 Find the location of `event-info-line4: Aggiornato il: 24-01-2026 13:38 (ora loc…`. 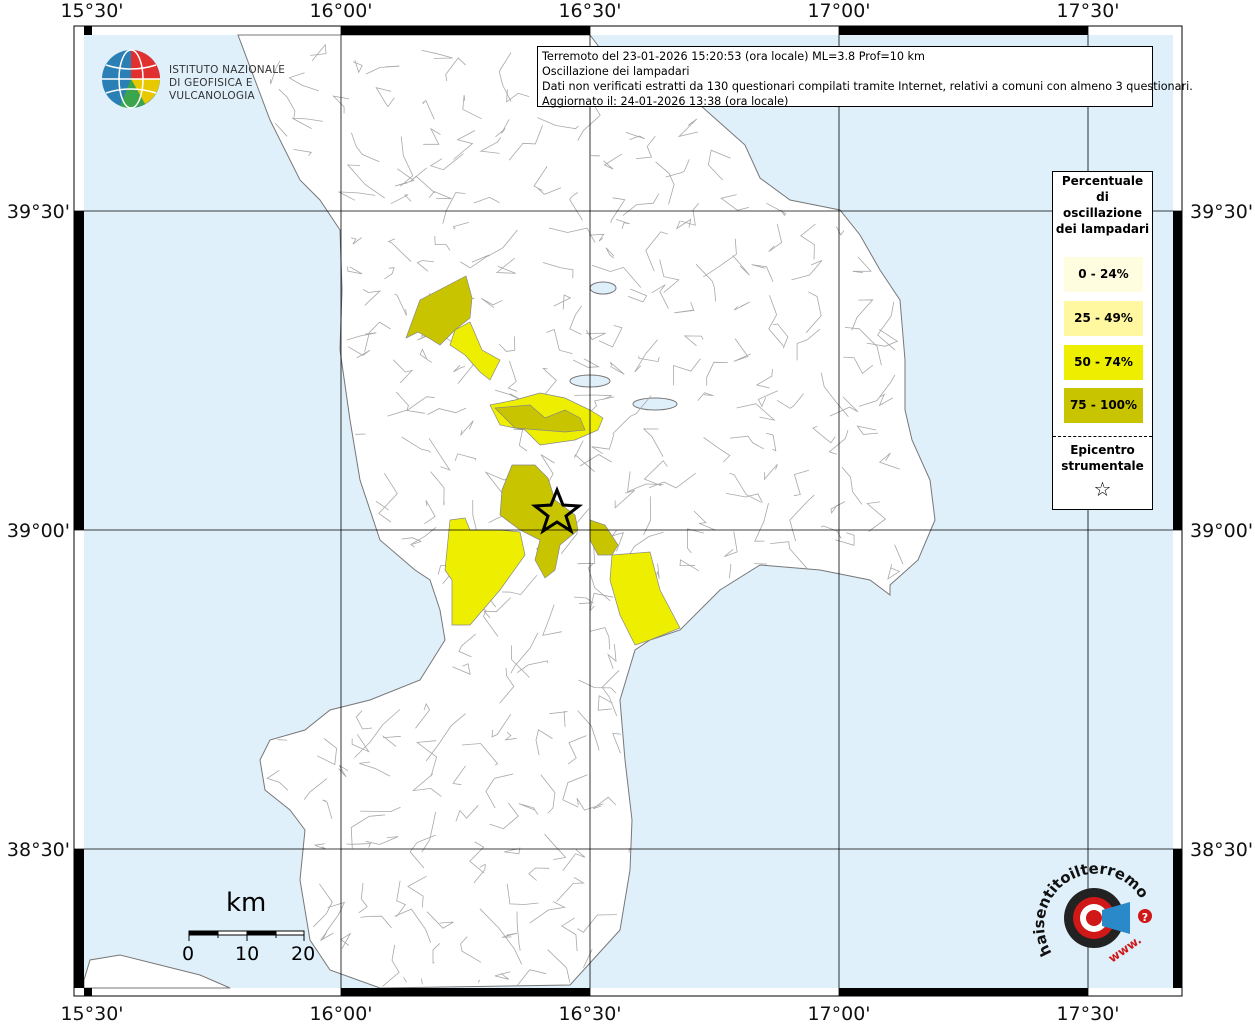

event-info-line4: Aggiornato il: 24-01-2026 13:38 (ora loc… is located at coordinates (665, 101).